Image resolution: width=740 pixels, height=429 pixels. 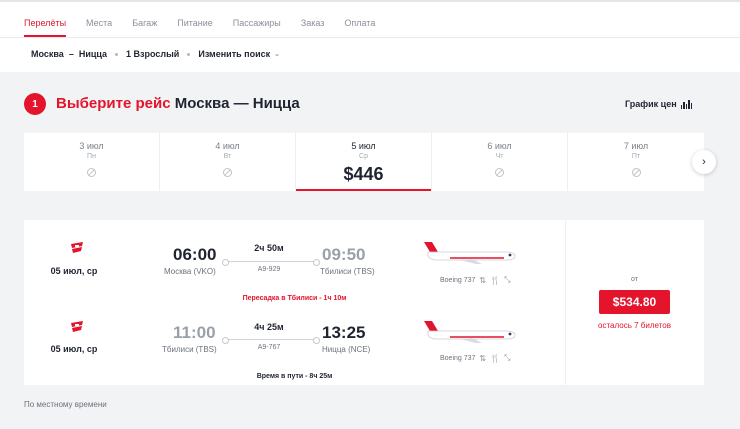 I want to click on weekday-label: Пн, so click(x=91, y=156).